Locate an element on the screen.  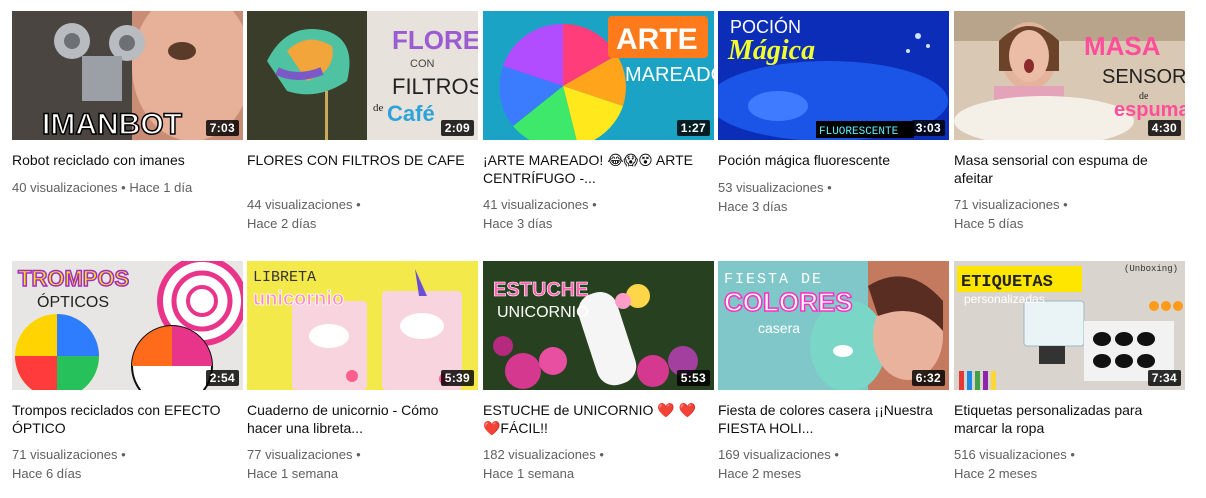
view-count: 169 visualizaciones is located at coordinates (774, 454).